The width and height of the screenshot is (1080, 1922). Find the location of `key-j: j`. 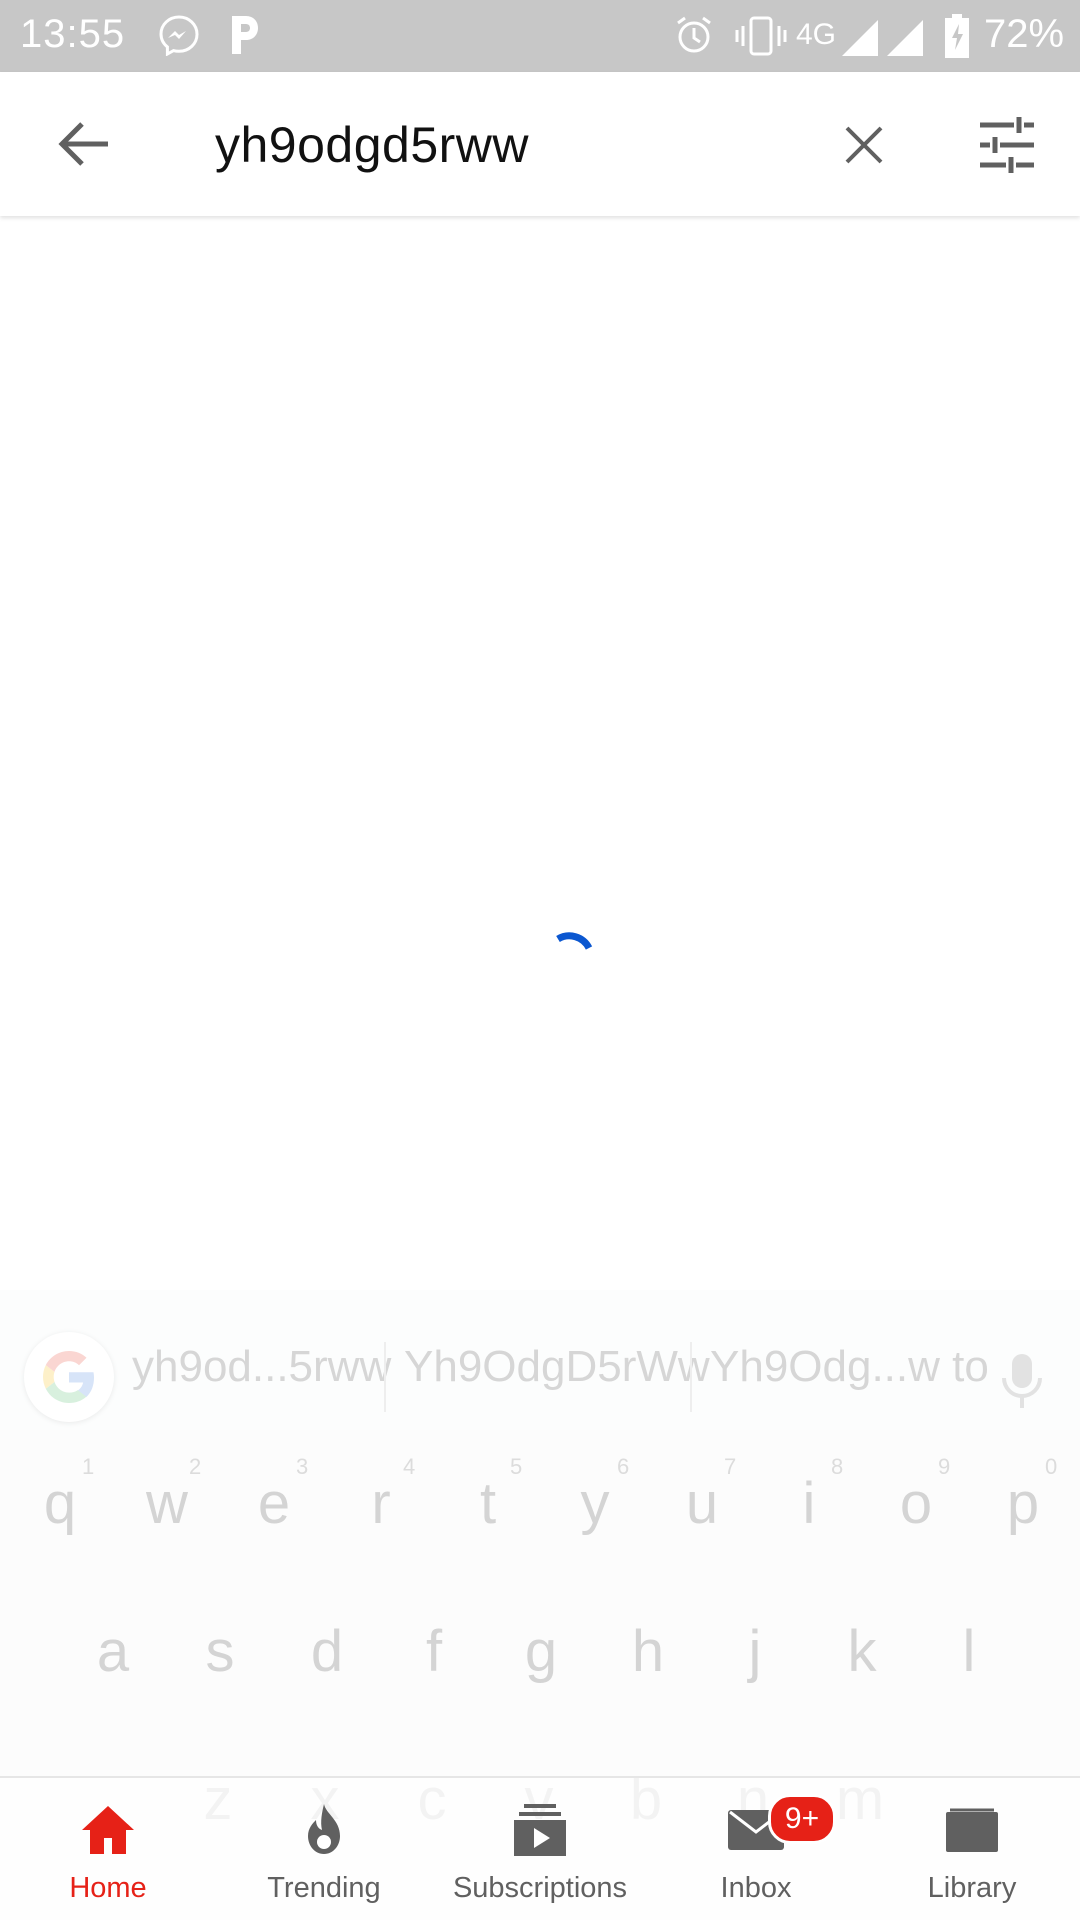

key-j: j is located at coordinates (755, 1651).